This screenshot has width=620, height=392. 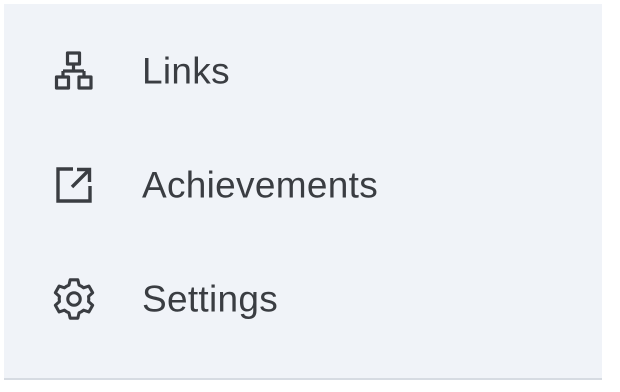 What do you see at coordinates (186, 71) in the screenshot?
I see `sidebar-item-label: Links` at bounding box center [186, 71].